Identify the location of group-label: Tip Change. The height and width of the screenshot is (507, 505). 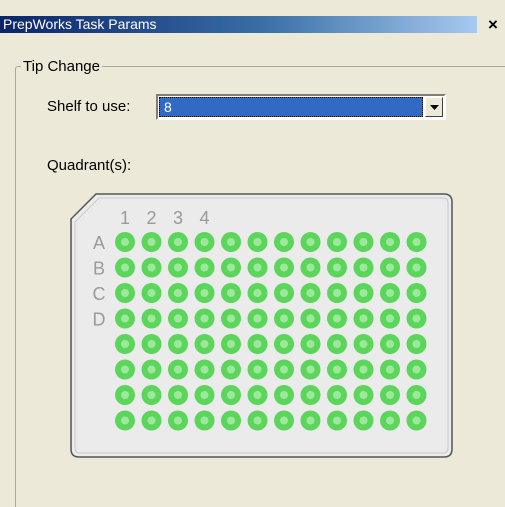
(61, 66).